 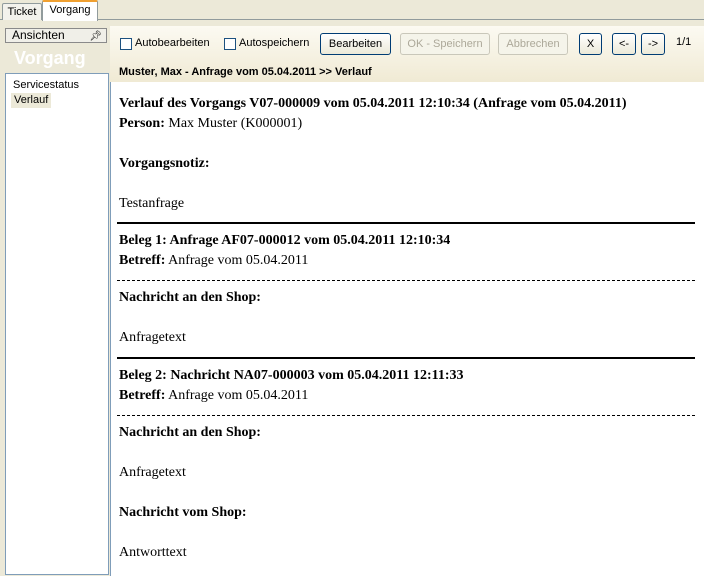 What do you see at coordinates (164, 163) in the screenshot?
I see `note-label: Vorgangsnotiz:` at bounding box center [164, 163].